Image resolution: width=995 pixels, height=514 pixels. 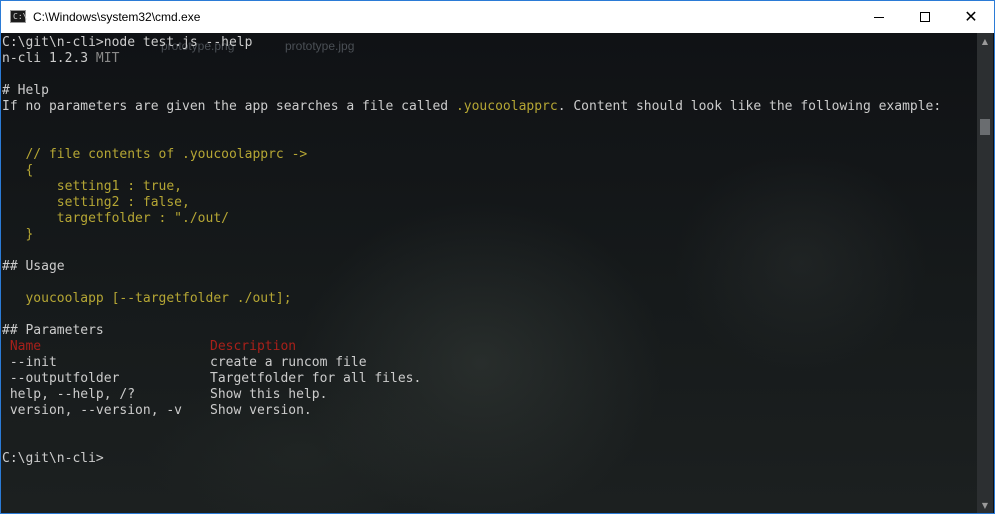 I want to click on example-line: }, so click(x=18, y=234).